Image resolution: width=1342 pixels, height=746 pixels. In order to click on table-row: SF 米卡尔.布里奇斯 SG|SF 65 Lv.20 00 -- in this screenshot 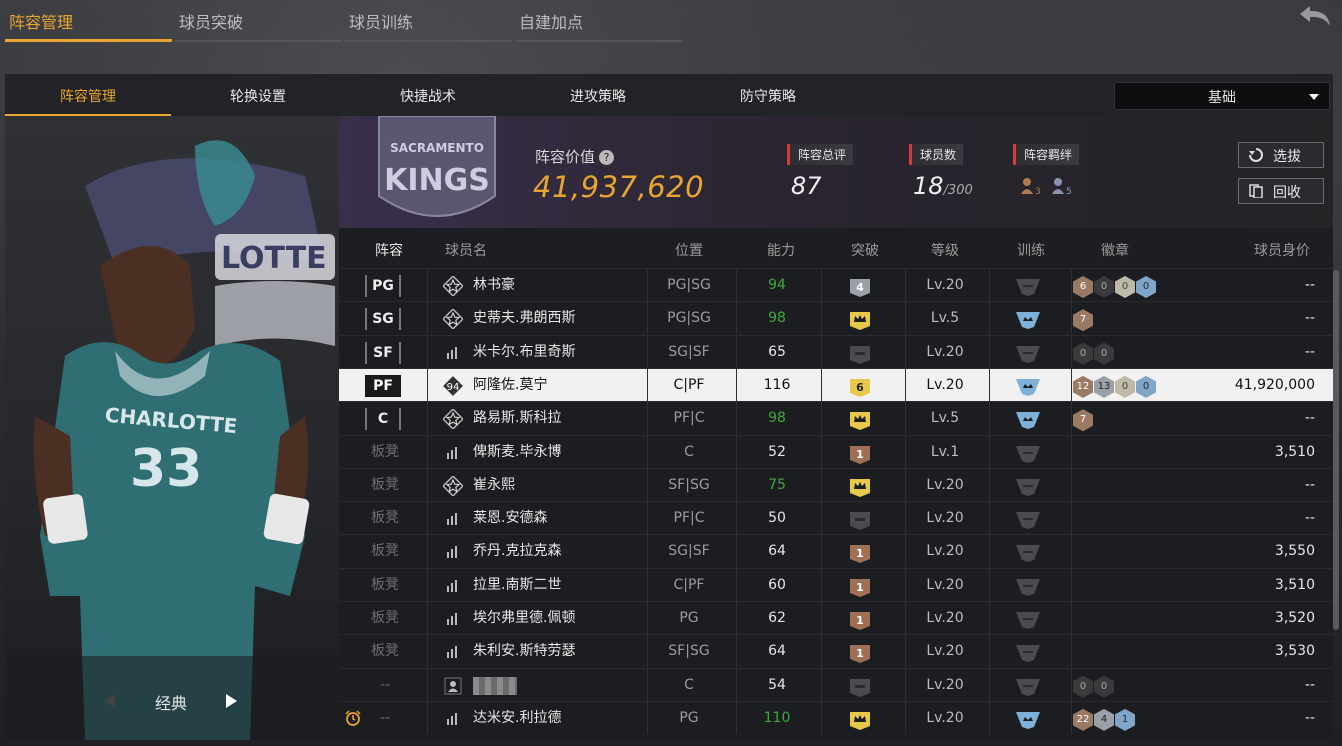, I will do `click(836, 351)`.